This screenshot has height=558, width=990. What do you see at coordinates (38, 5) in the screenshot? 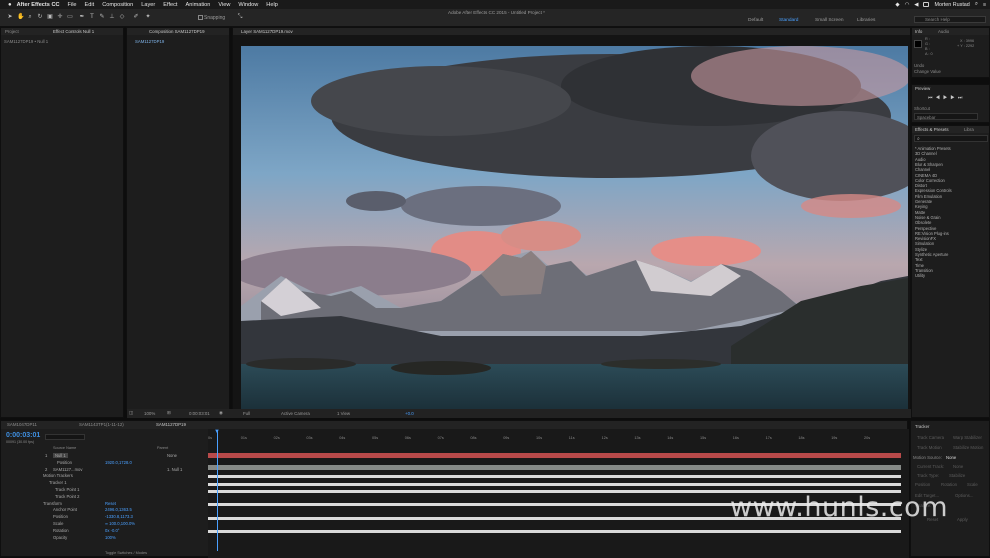
I see `app-menu: After Effects CC` at bounding box center [38, 5].